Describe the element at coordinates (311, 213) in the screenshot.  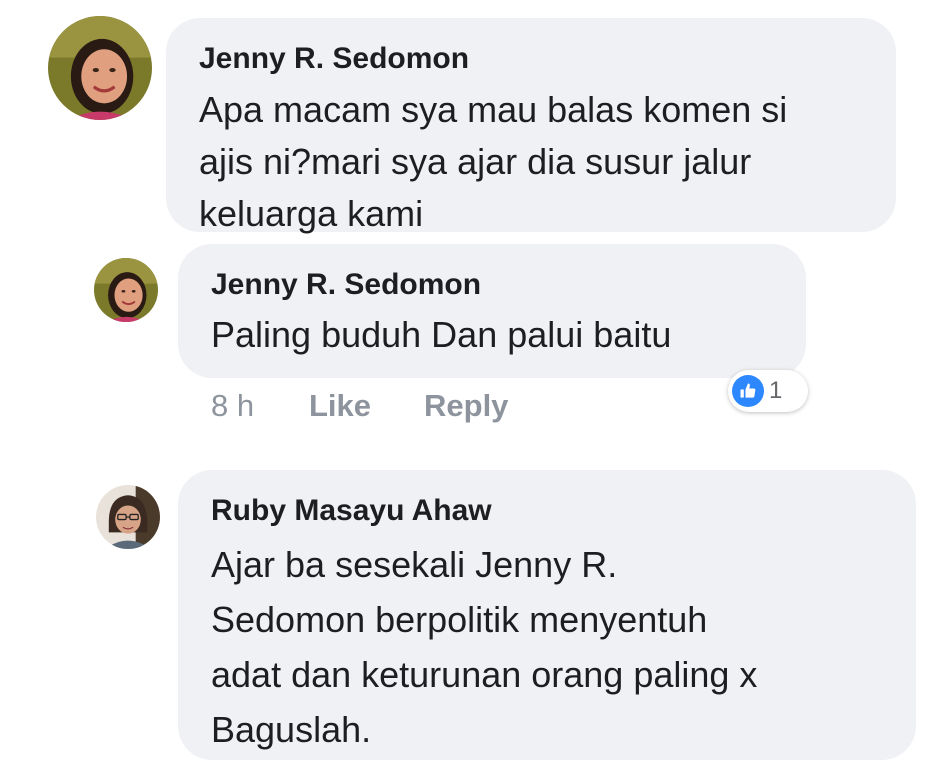
I see `comment-text-line: keluarga kami` at that location.